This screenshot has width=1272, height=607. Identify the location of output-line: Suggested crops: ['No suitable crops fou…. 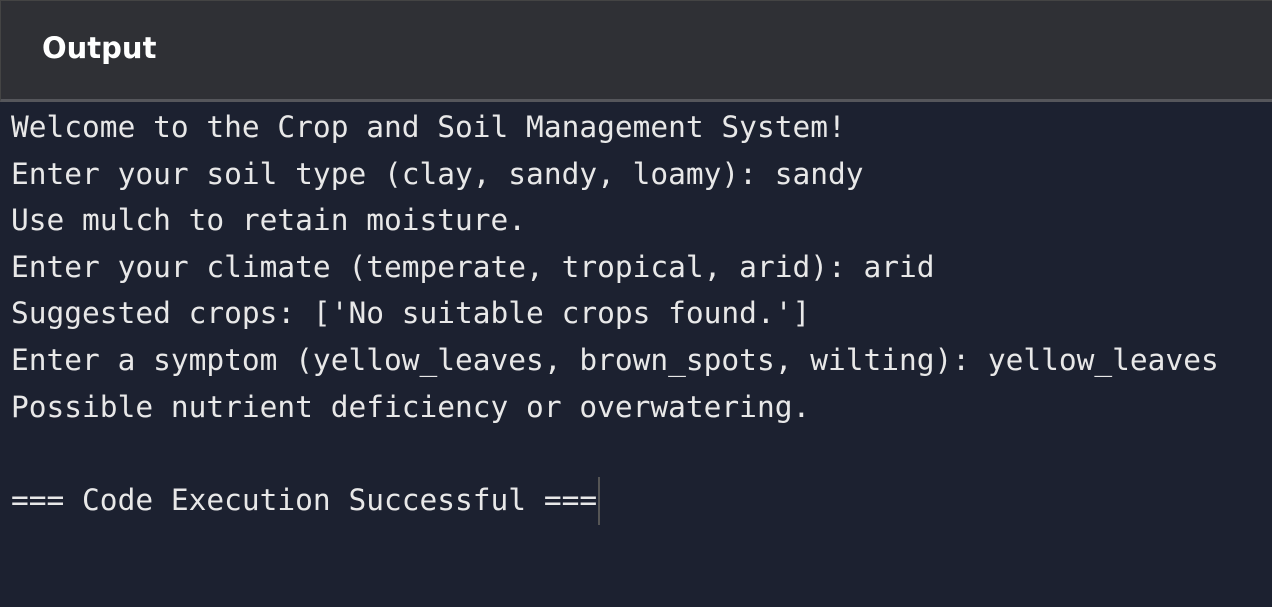
(411, 313).